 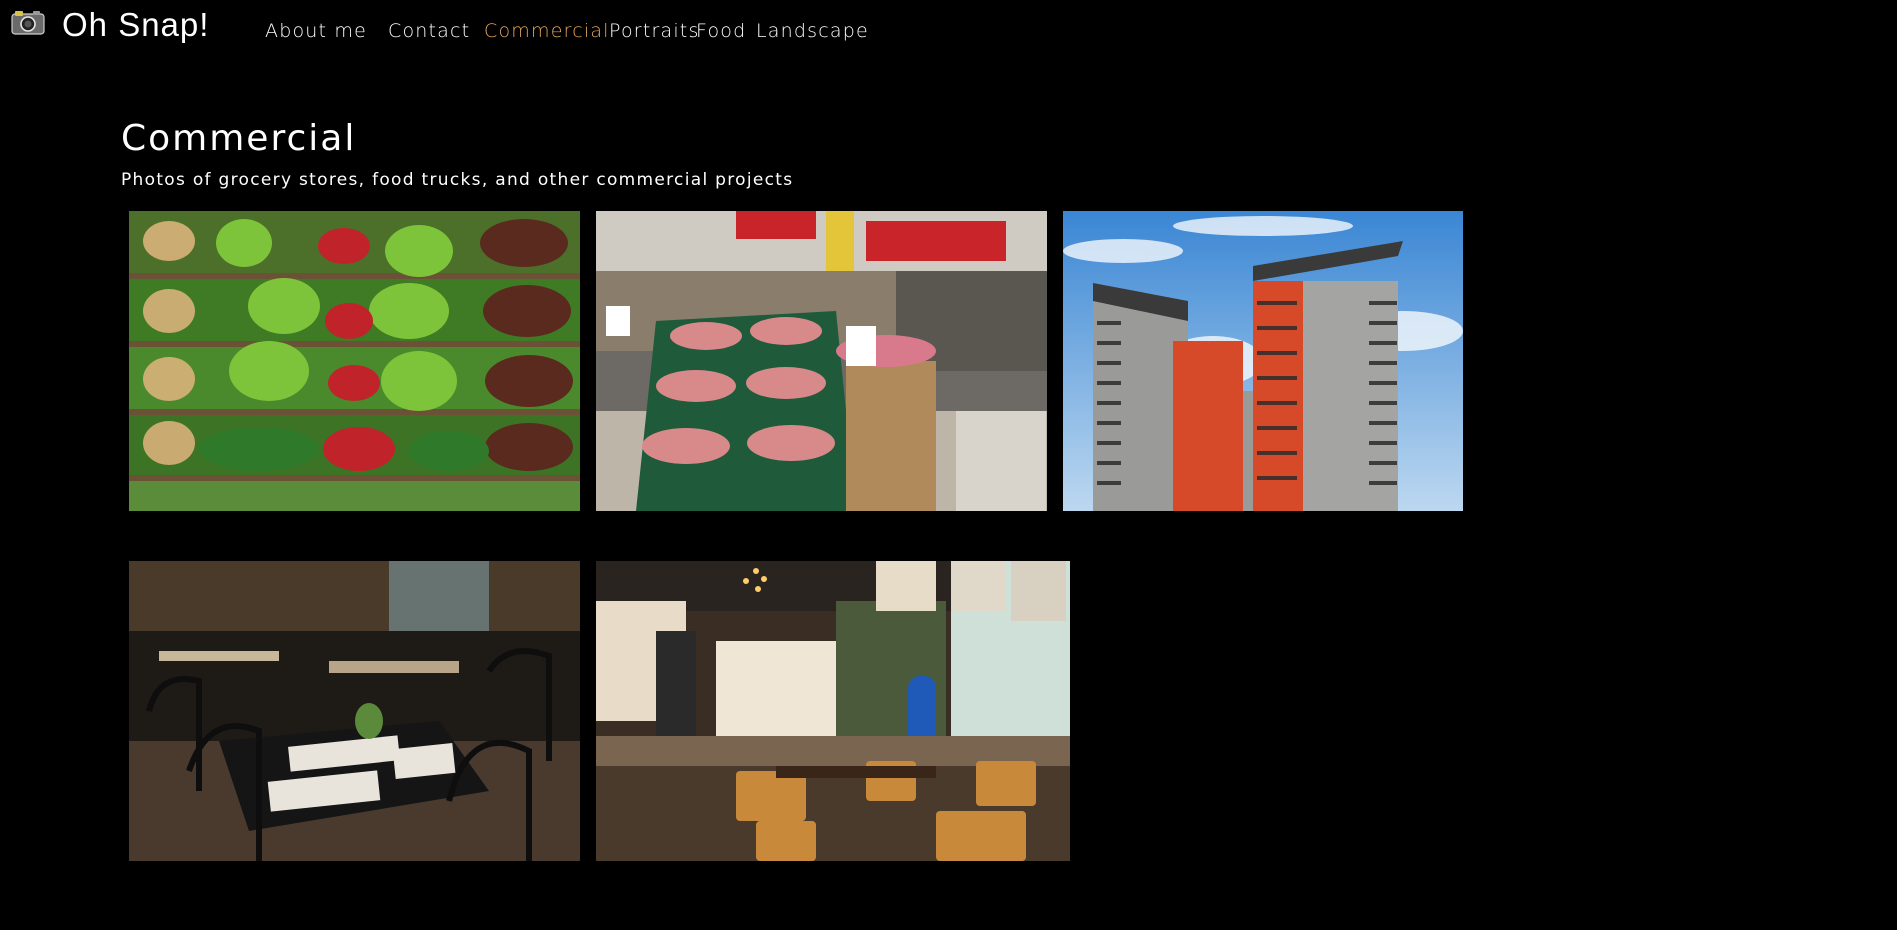 What do you see at coordinates (654, 31) in the screenshot?
I see `nav-item-portraits: Portraits` at bounding box center [654, 31].